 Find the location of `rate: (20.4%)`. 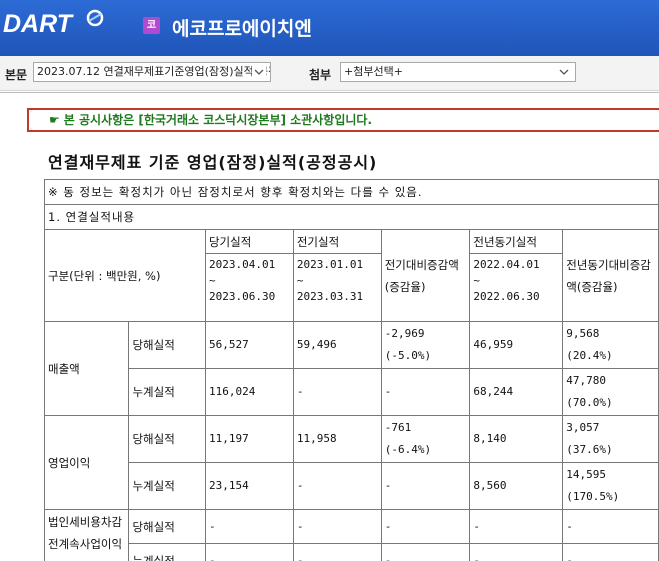

rate: (20.4%) is located at coordinates (589, 355).